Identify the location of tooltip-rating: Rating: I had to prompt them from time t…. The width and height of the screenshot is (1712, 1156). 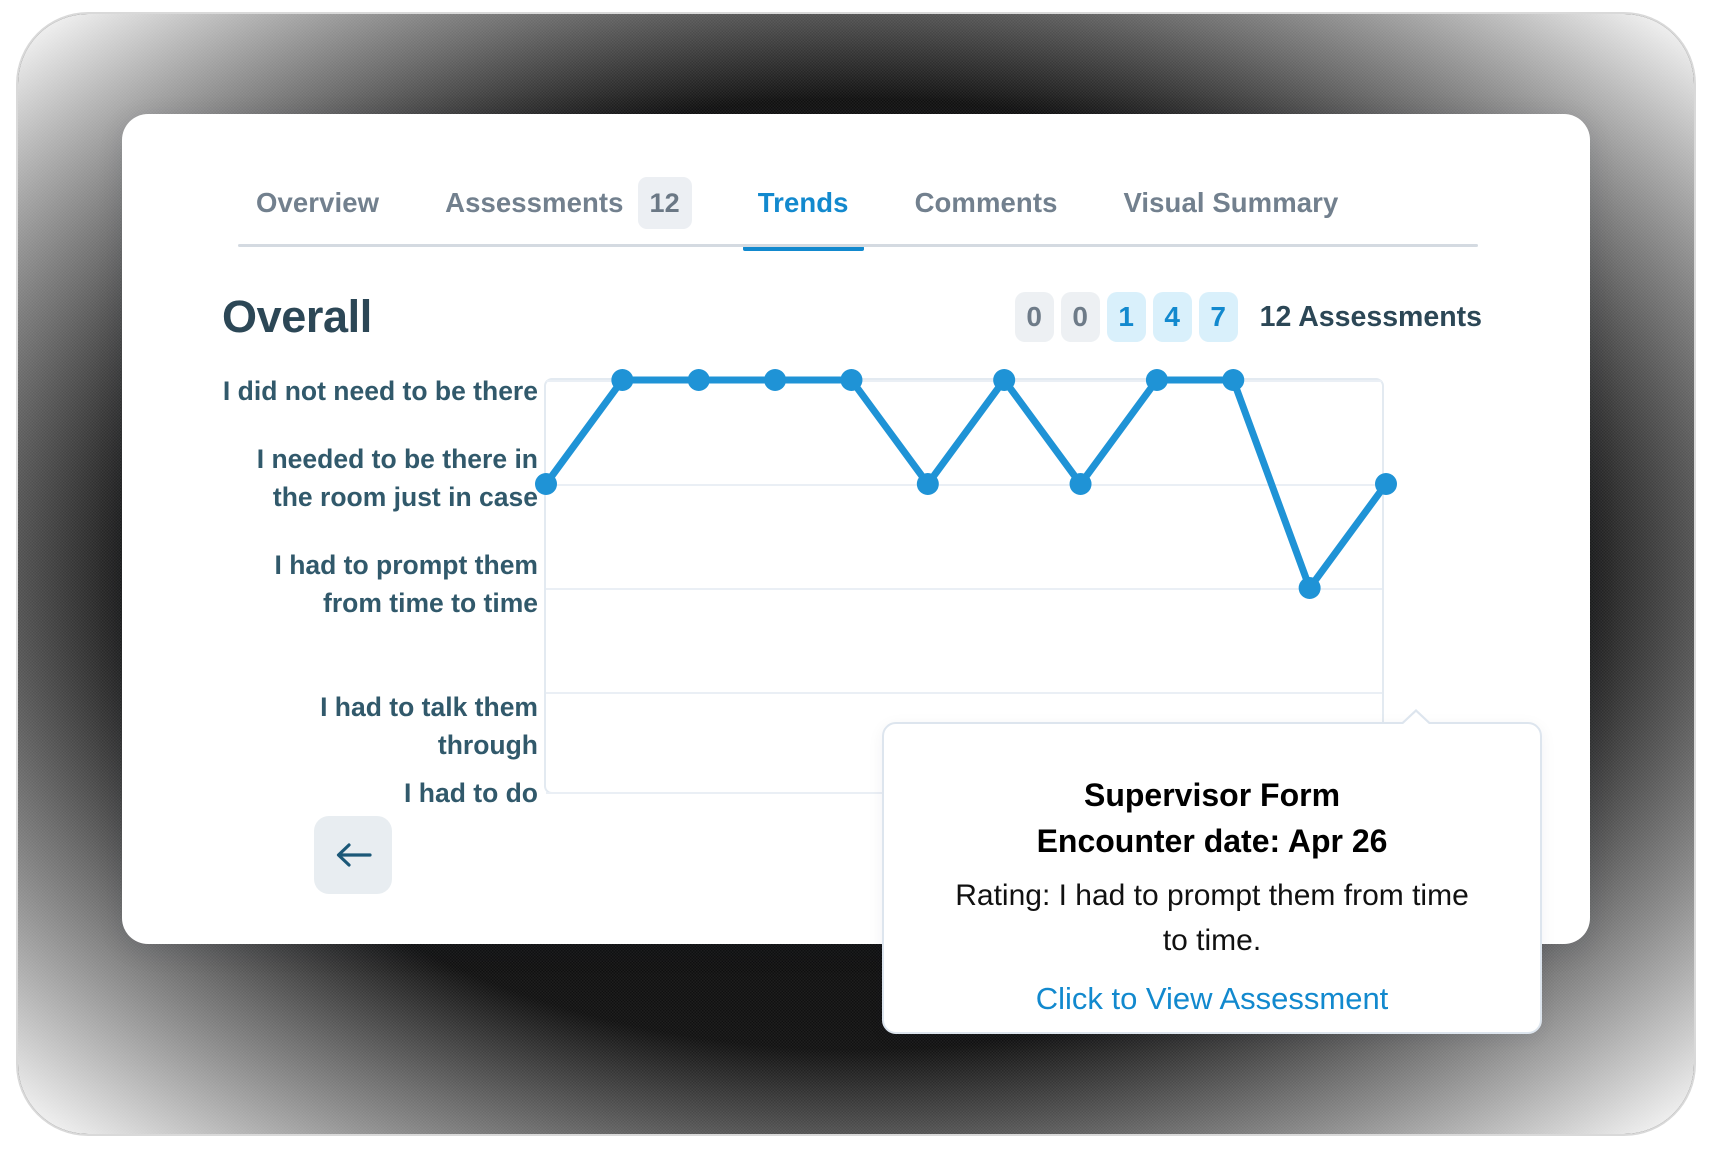
(1212, 917).